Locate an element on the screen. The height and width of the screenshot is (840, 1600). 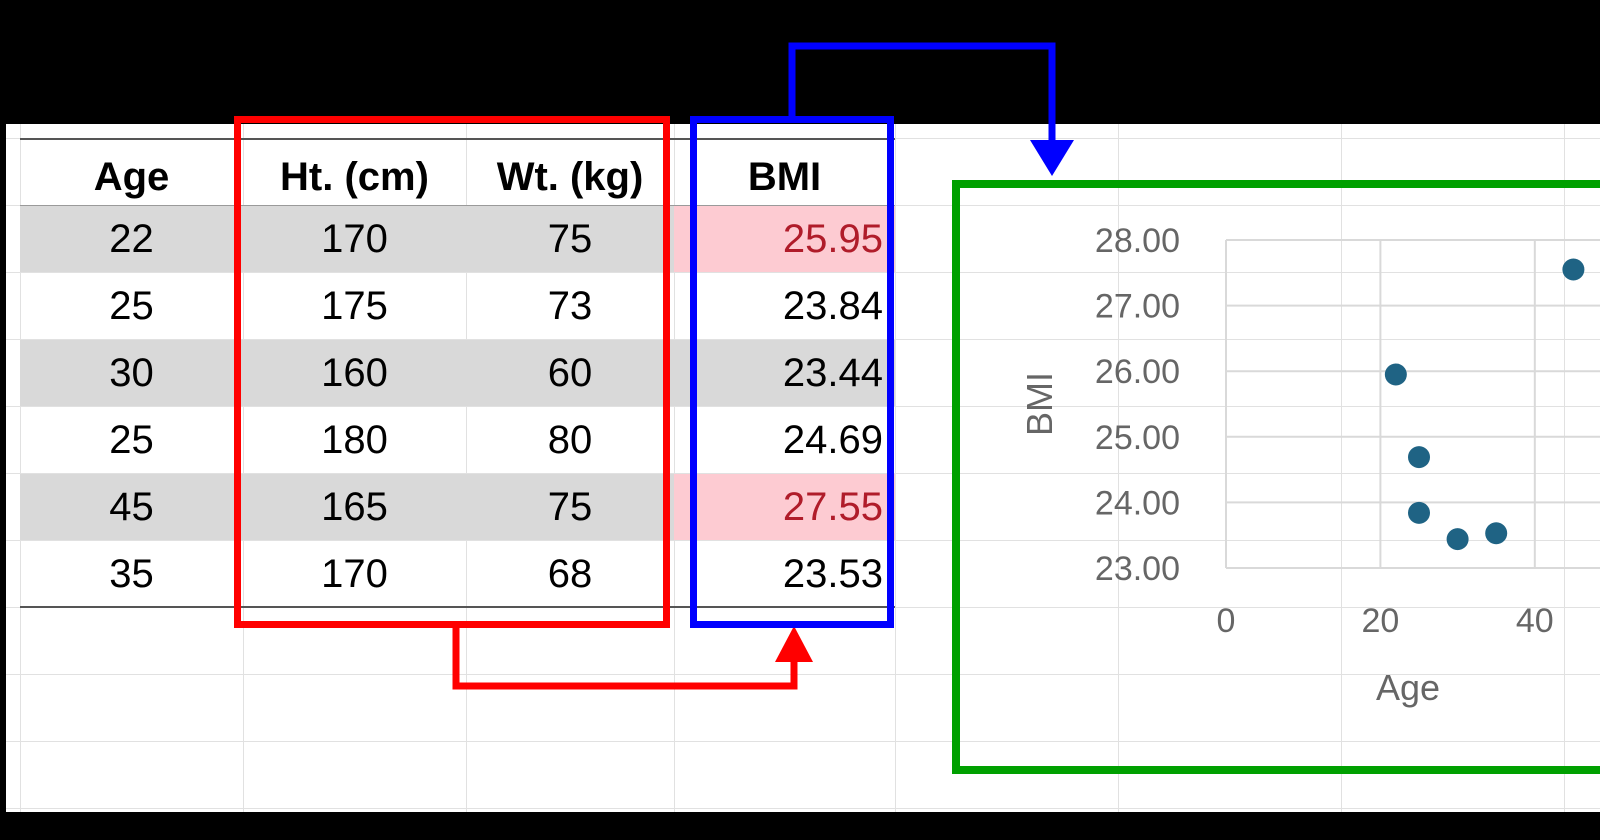
y-tick-label: 23.00 is located at coordinates (1137, 569).